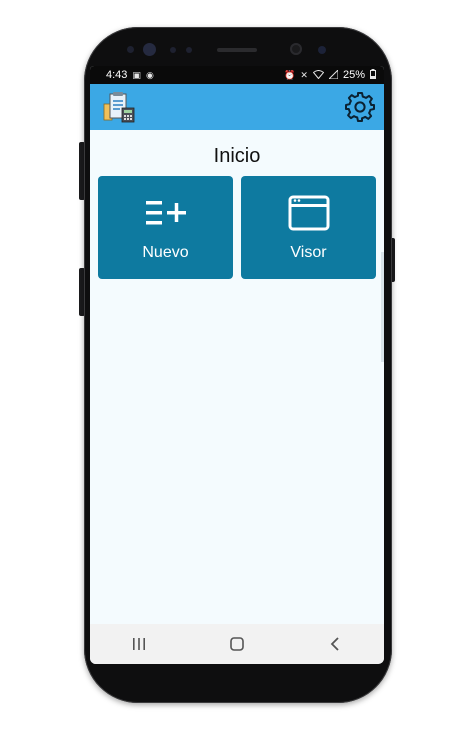 Image resolution: width=474 pixels, height=732 pixels. I want to click on app-logo, so click(119, 107).